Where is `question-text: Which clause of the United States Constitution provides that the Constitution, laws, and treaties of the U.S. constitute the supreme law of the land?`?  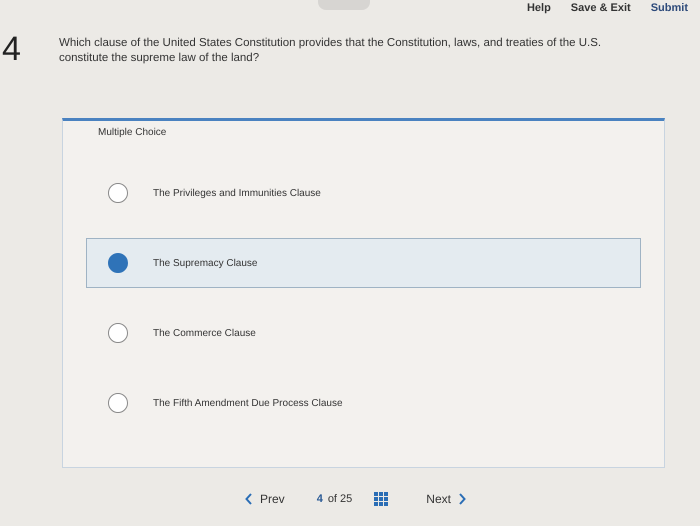
question-text: Which clause of the United States Constitution provides that the Constitution, laws, and treaties of the U.S. constitute the supreme law of the land? is located at coordinates (330, 51).